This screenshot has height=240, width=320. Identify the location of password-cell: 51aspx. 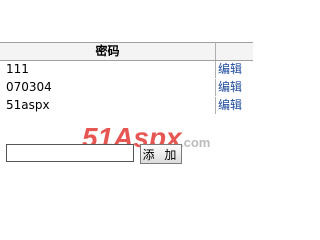
(108, 105).